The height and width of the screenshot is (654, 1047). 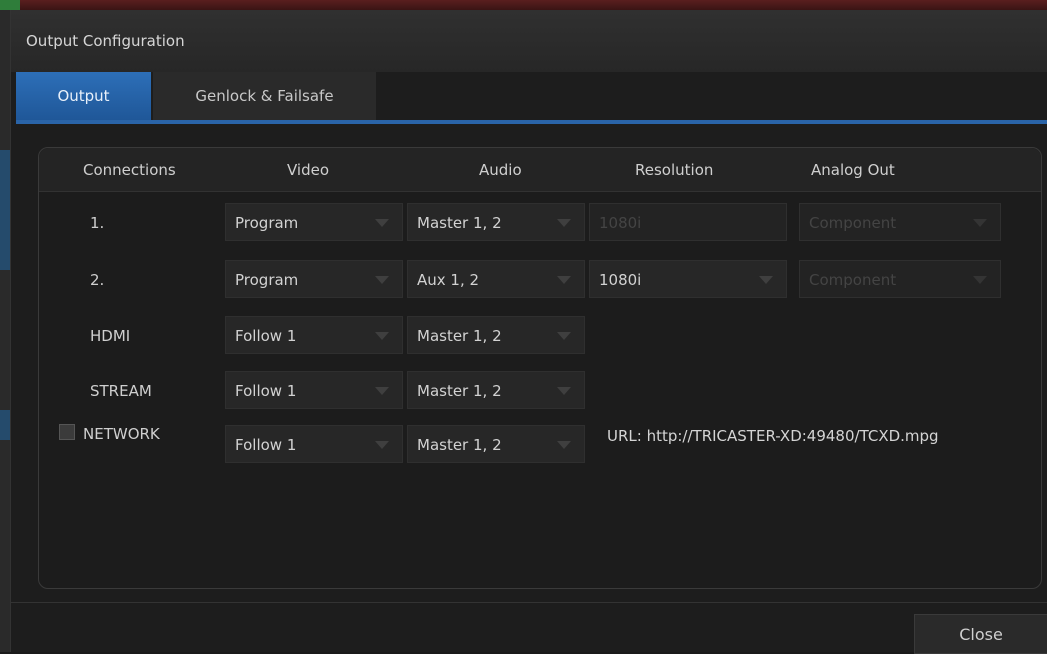 I want to click on analog-out-select-1: Component, so click(x=900, y=222).